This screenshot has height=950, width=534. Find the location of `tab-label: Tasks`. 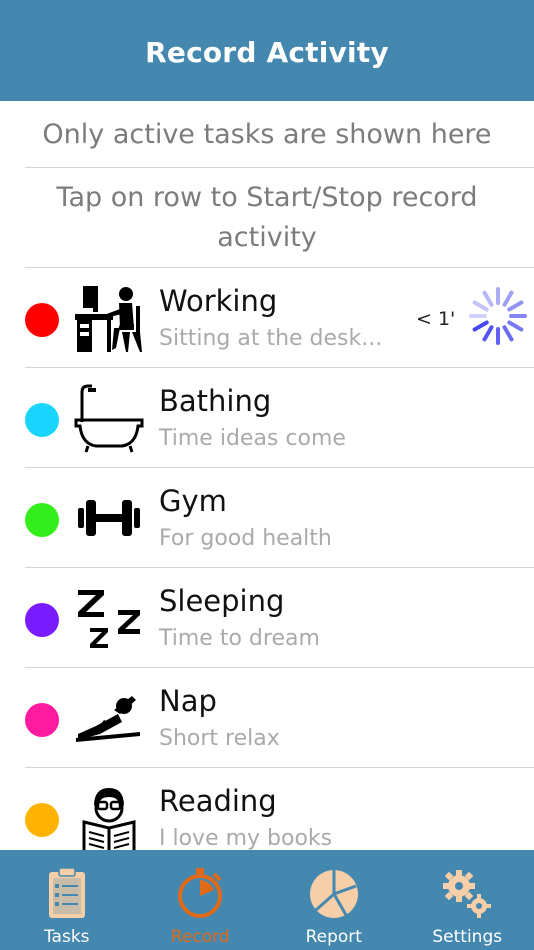

tab-label: Tasks is located at coordinates (66, 937).